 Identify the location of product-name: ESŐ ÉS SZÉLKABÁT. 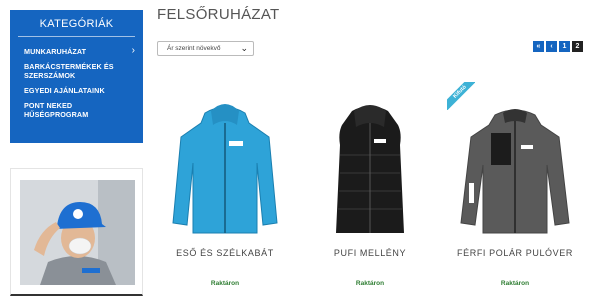
(225, 253).